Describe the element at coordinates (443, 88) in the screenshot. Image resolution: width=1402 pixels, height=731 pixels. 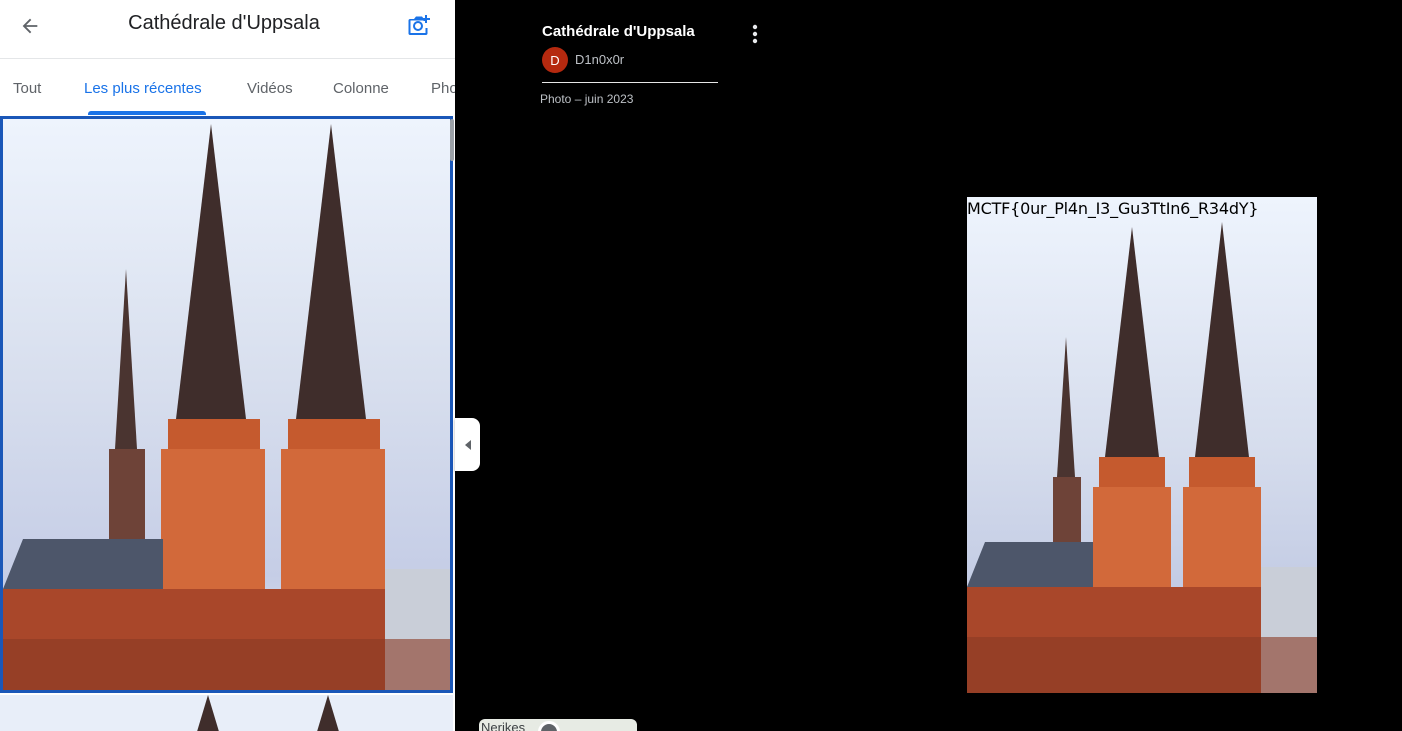
I see `tab-photos: Pho` at that location.